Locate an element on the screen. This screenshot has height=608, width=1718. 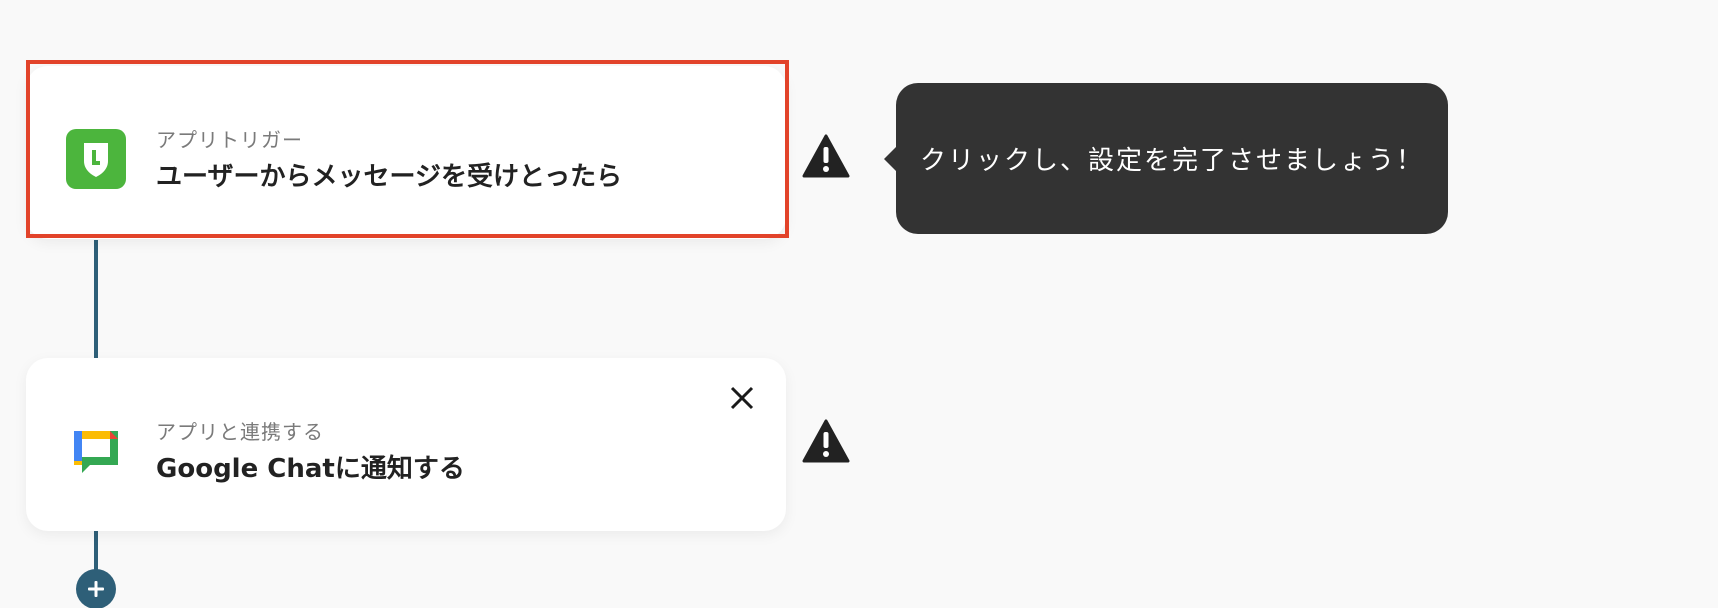
step-label: アプリトリガー is located at coordinates (229, 140).